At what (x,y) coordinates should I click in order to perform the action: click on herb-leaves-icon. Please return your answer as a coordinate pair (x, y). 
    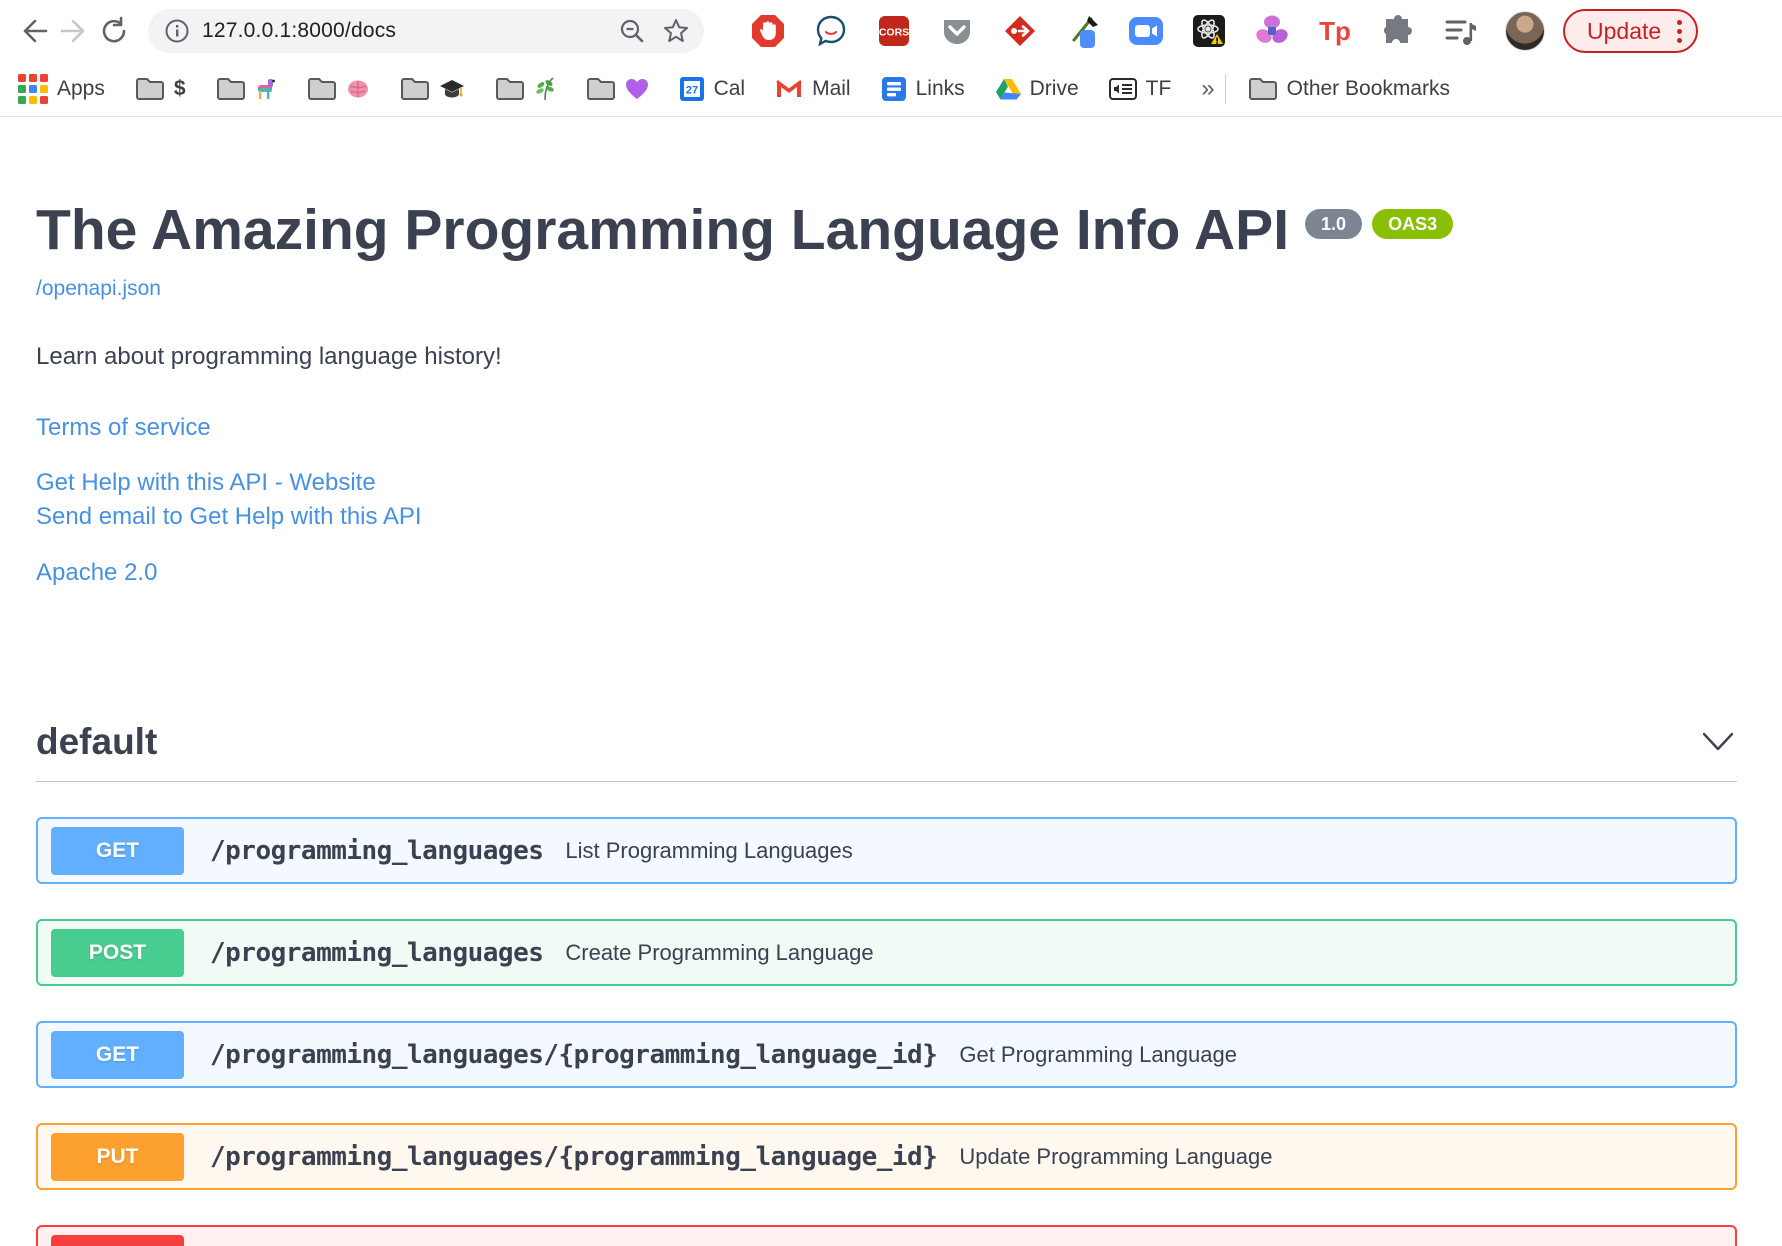
    Looking at the image, I should click on (544, 89).